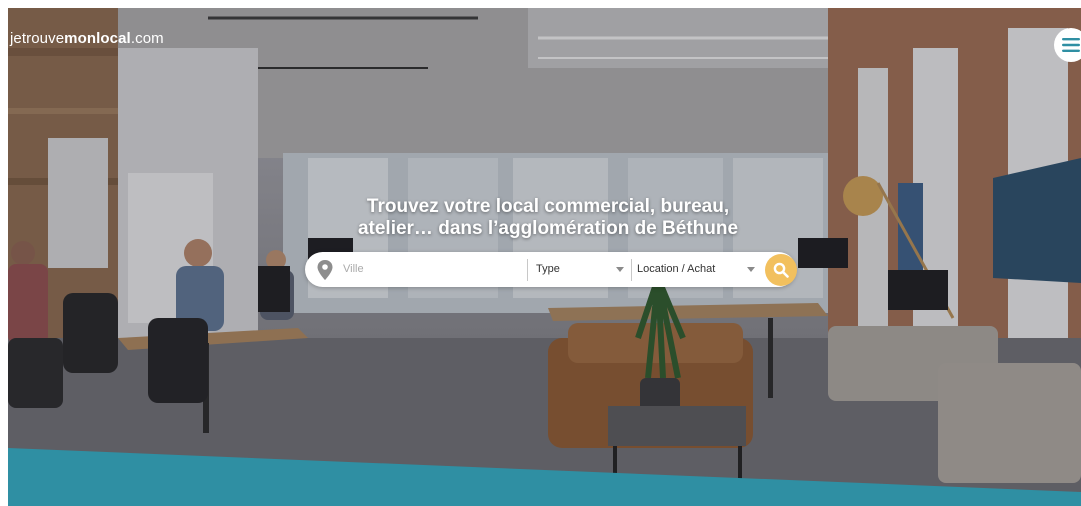  I want to click on hero-title-line1: Trouvez votre local commercial, bureau,, so click(548, 206).